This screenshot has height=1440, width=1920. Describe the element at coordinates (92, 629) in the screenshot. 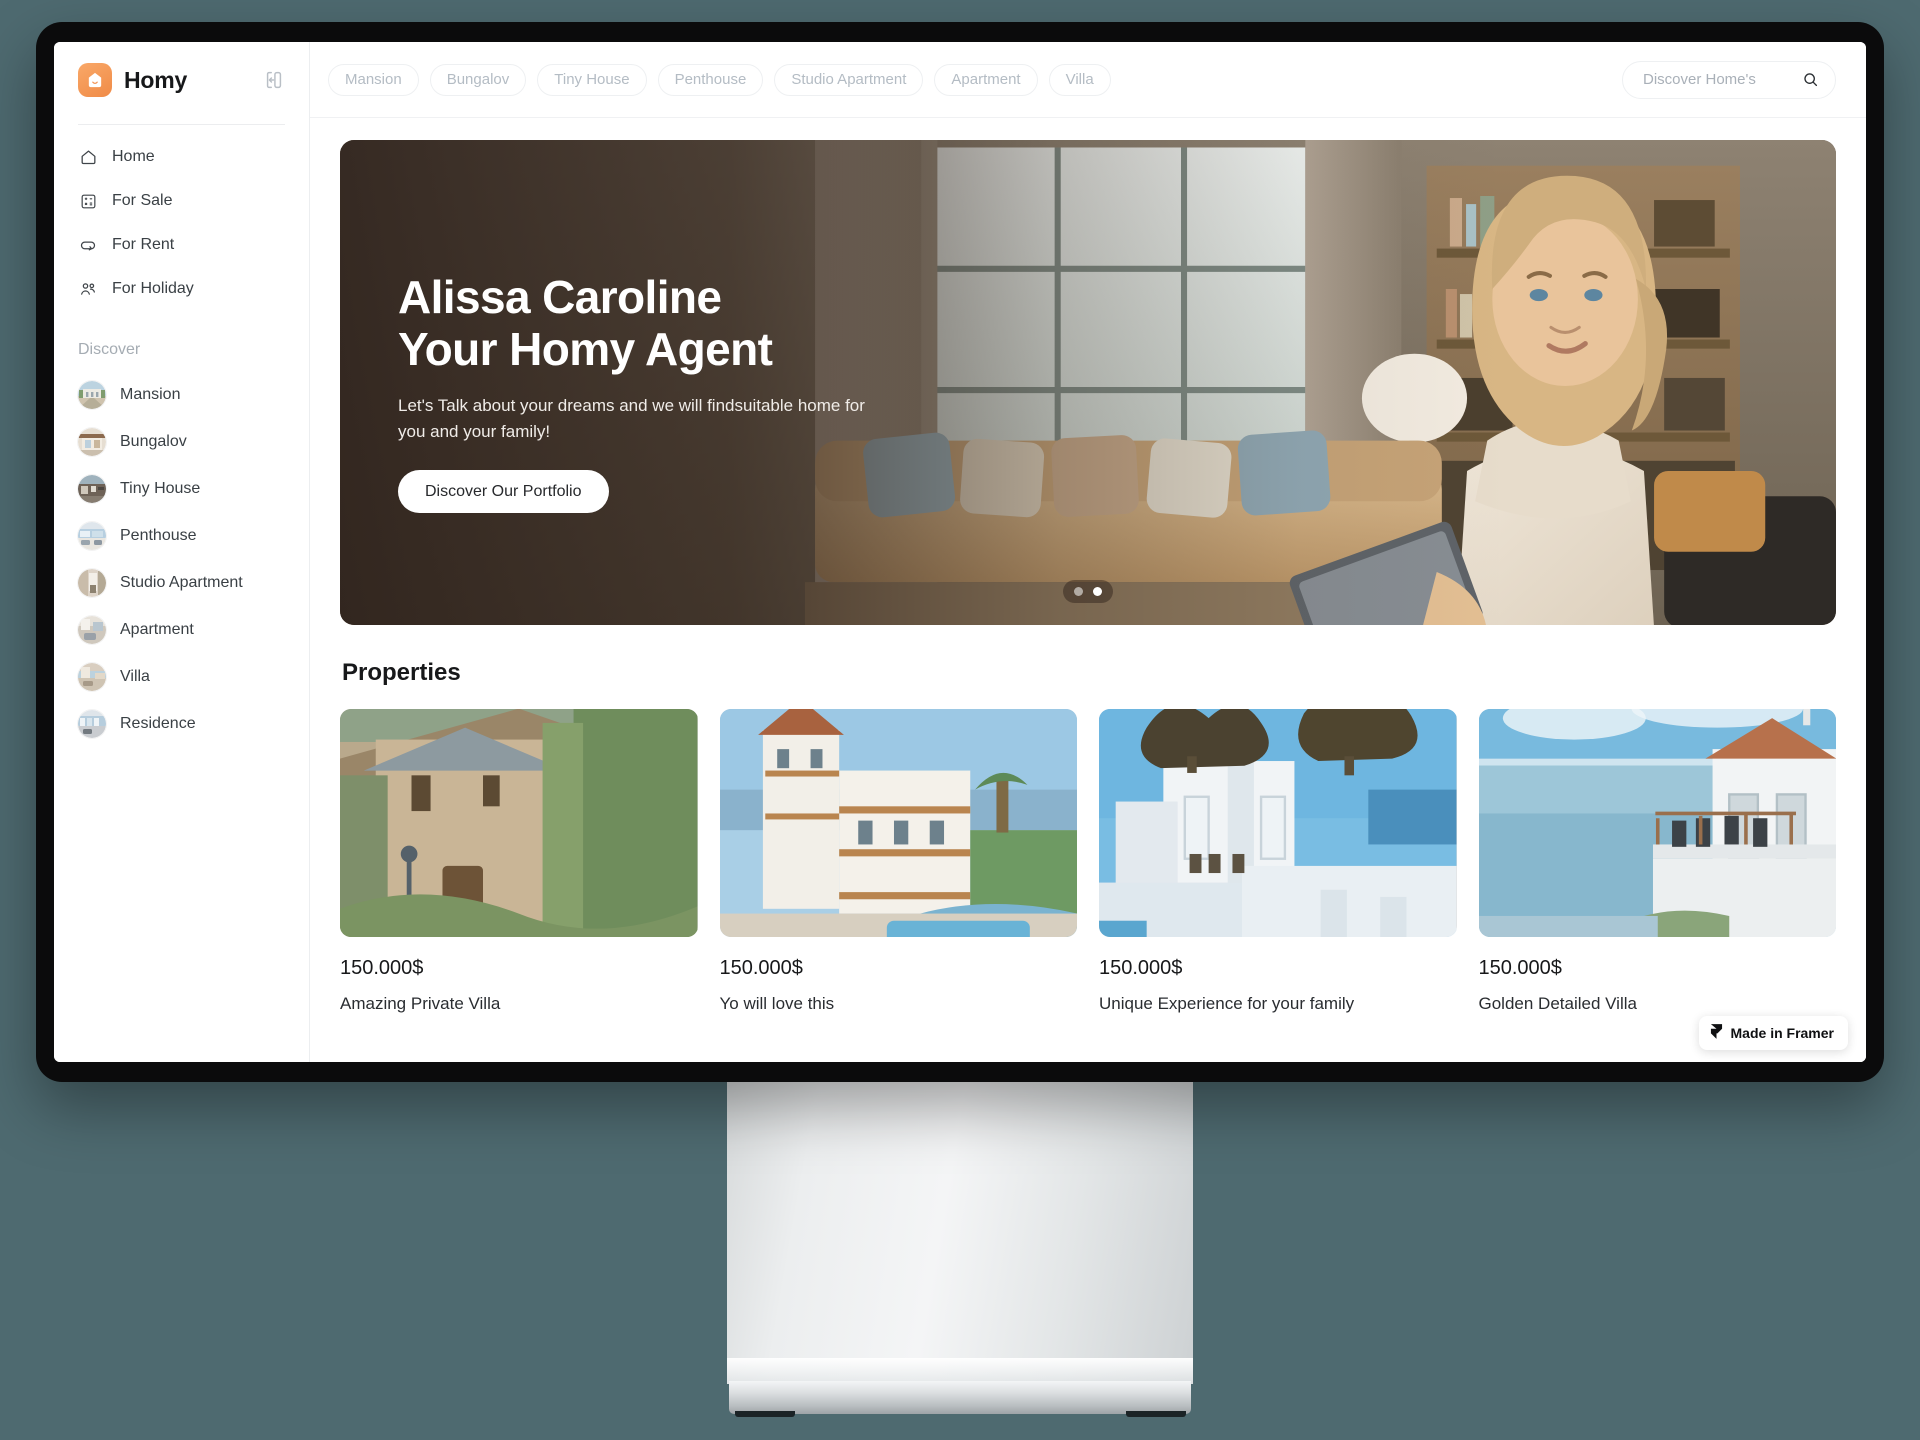

I see `apartment-thumb-icon` at that location.